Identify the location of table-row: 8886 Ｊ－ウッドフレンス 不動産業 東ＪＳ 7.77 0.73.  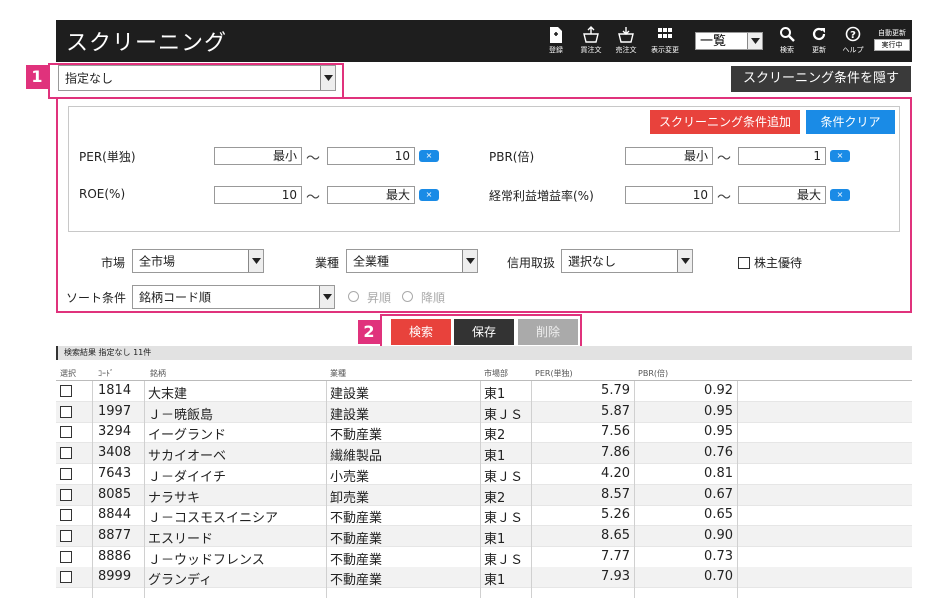
(484, 557).